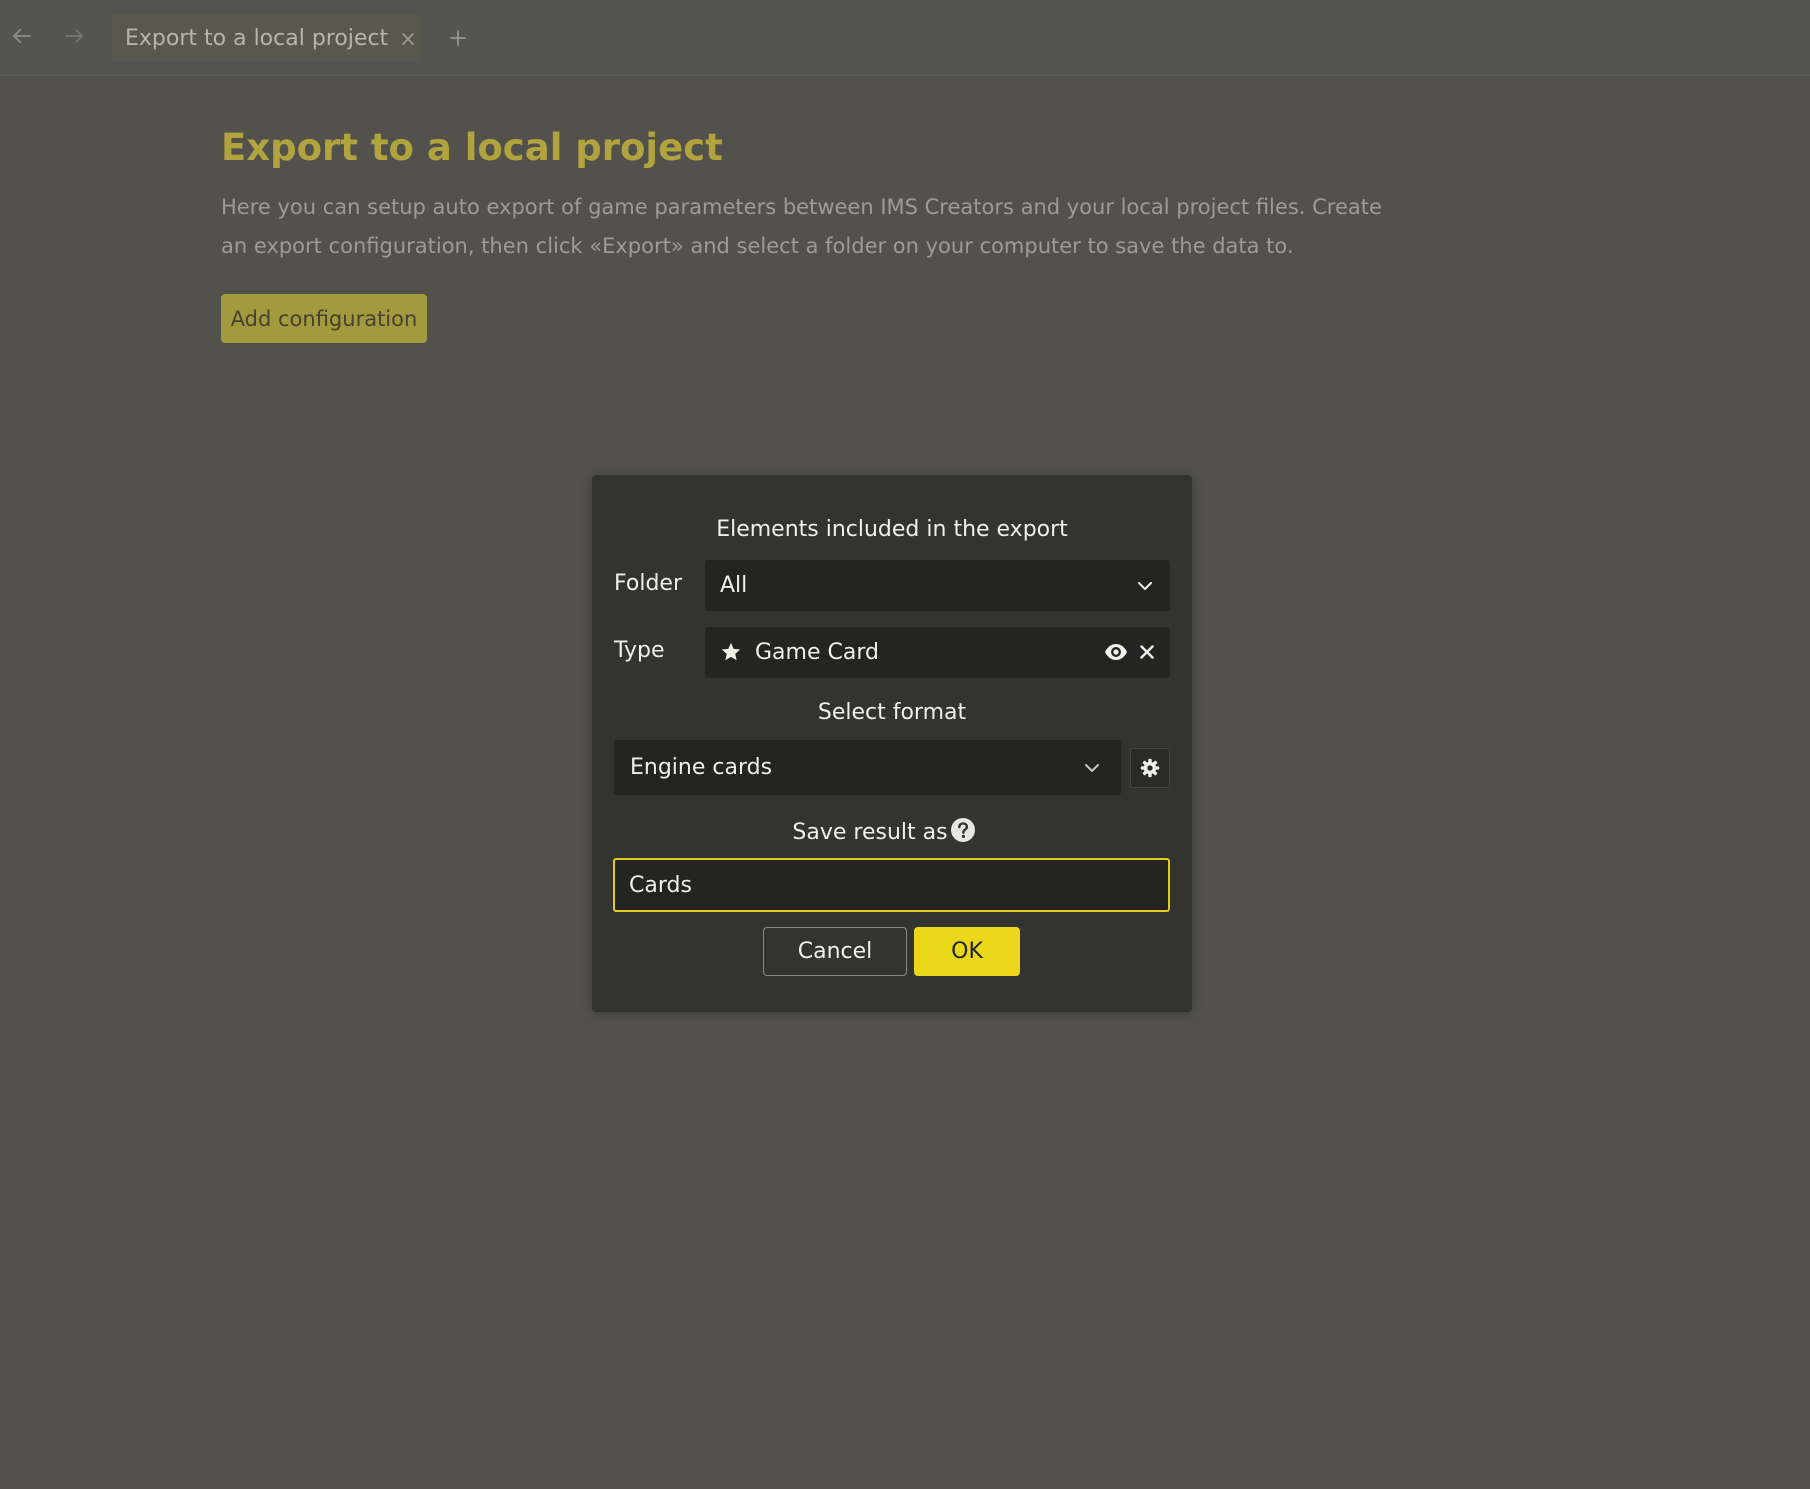 This screenshot has width=1810, height=1489. What do you see at coordinates (937, 652) in the screenshot?
I see `type-select: Game Card` at bounding box center [937, 652].